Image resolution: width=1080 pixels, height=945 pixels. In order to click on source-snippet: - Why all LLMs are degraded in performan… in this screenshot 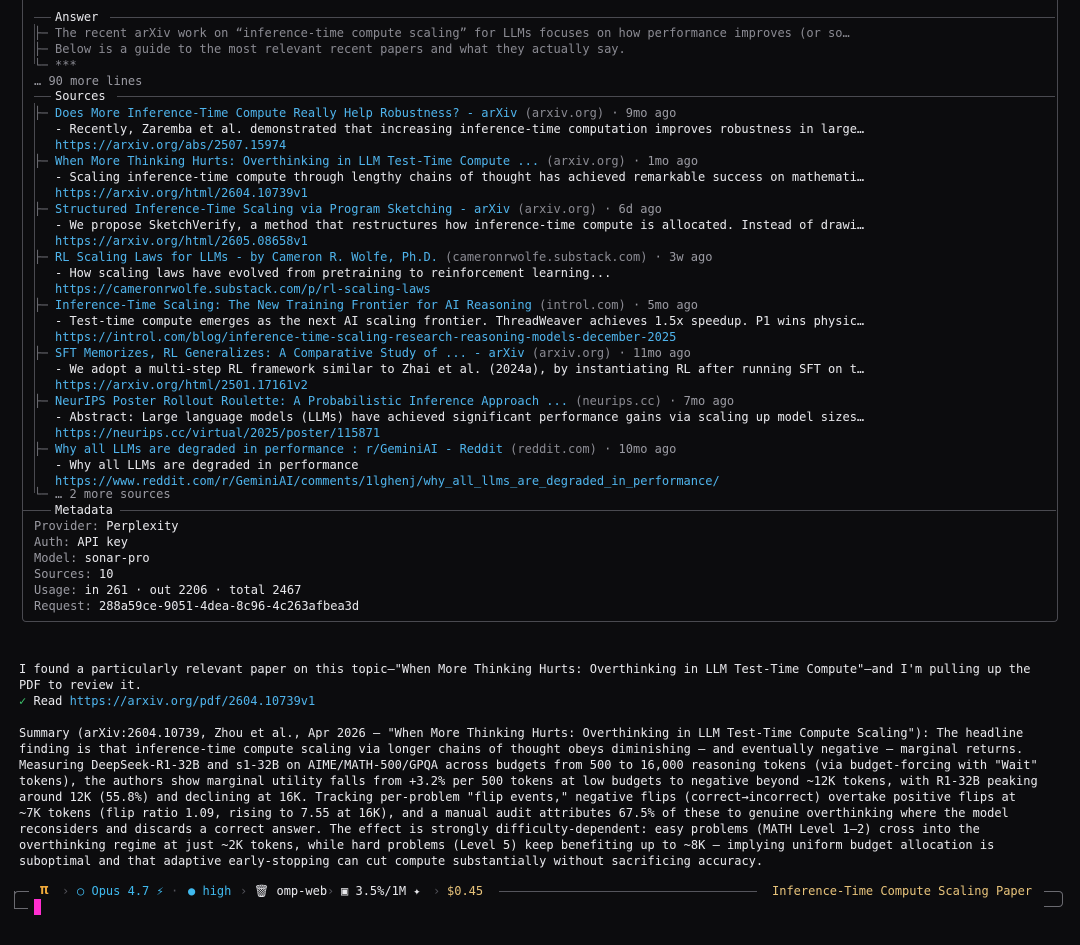, I will do `click(207, 465)`.